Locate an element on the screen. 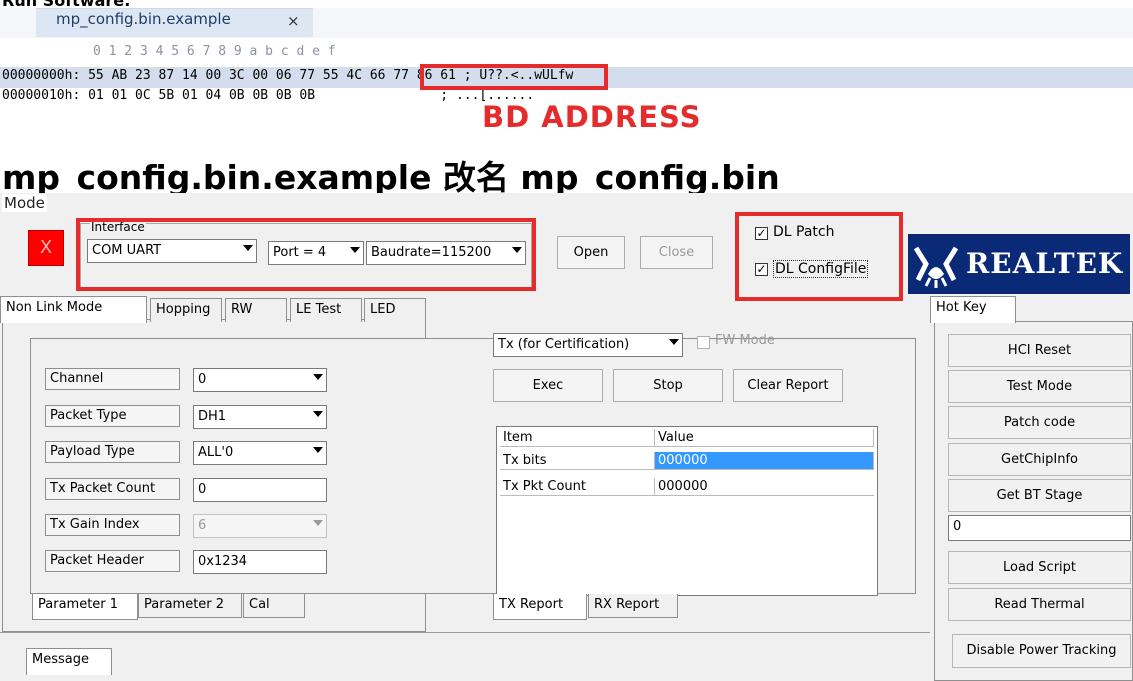 Image resolution: width=1133 pixels, height=681 pixels. table-row-item: Tx bits is located at coordinates (577, 461).